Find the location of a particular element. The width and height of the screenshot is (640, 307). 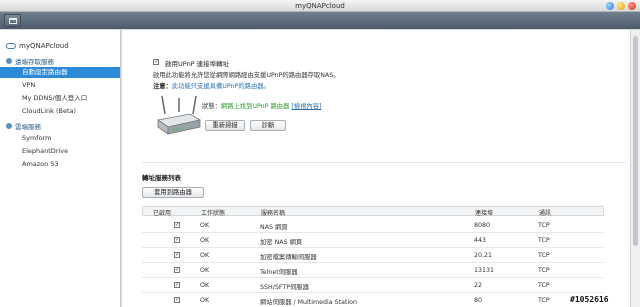

view-details-link: [檢視內容] is located at coordinates (306, 106).